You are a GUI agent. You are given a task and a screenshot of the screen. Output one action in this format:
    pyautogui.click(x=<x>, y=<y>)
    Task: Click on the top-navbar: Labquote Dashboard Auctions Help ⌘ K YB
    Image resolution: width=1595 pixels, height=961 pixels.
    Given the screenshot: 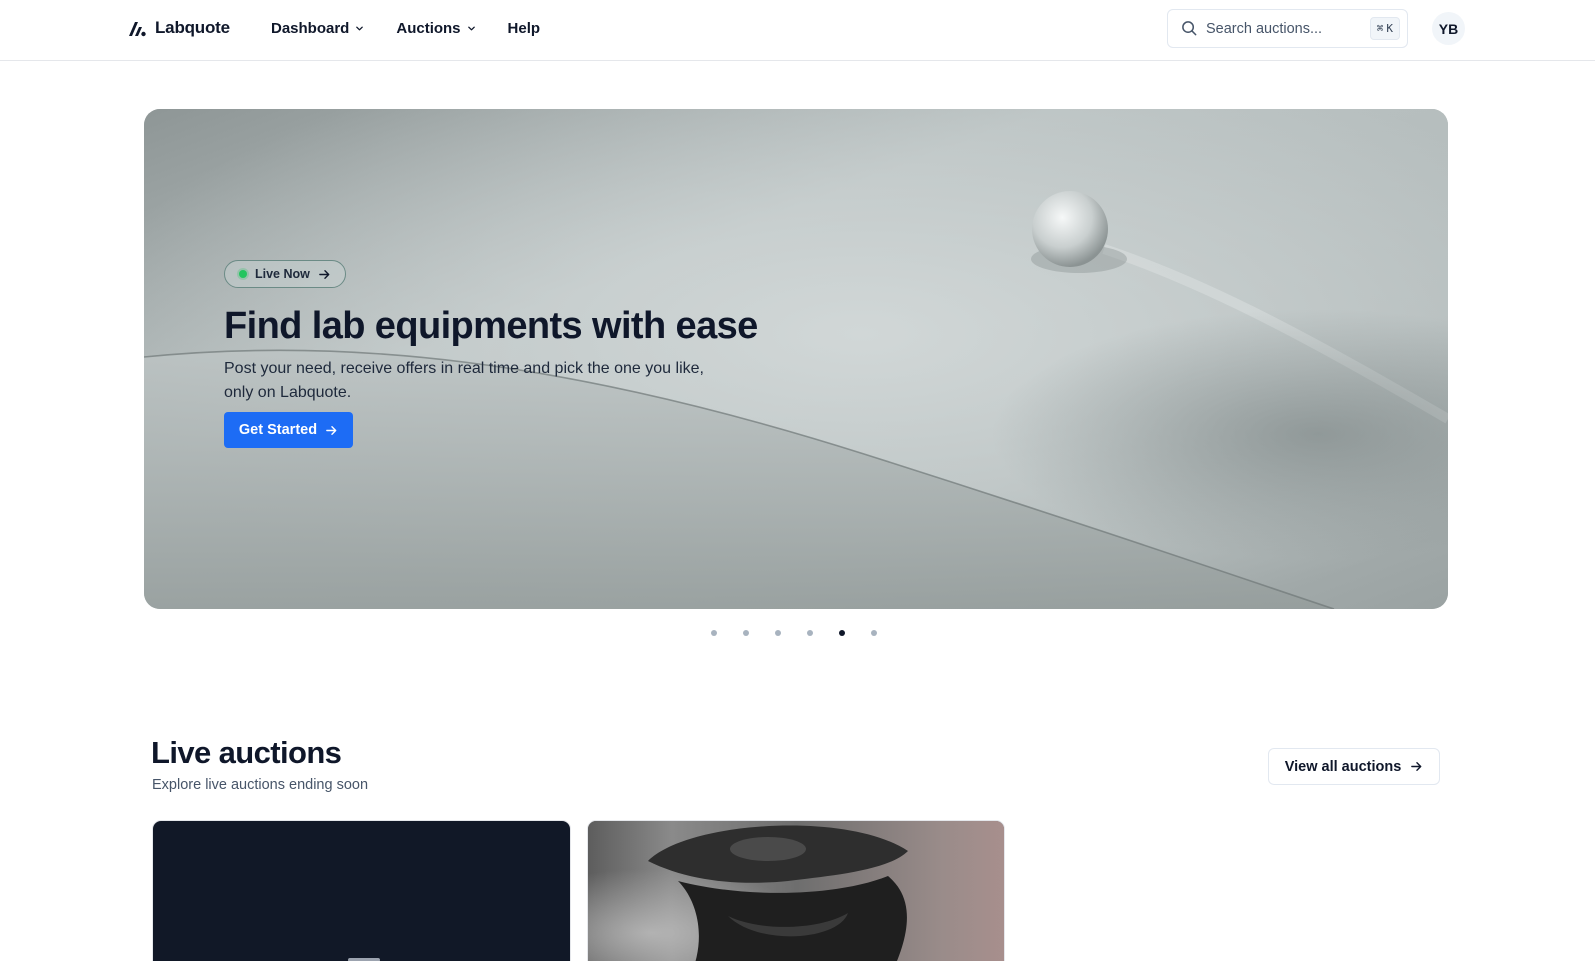 What is the action you would take?
    pyautogui.click(x=797, y=30)
    